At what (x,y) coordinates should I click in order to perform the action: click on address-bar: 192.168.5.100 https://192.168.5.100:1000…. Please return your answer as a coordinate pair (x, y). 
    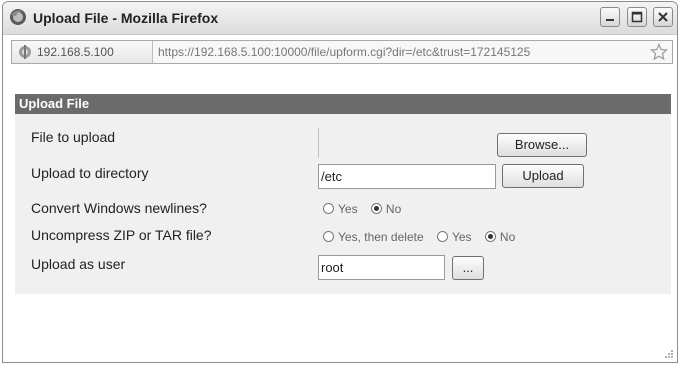
    Looking at the image, I should click on (342, 52).